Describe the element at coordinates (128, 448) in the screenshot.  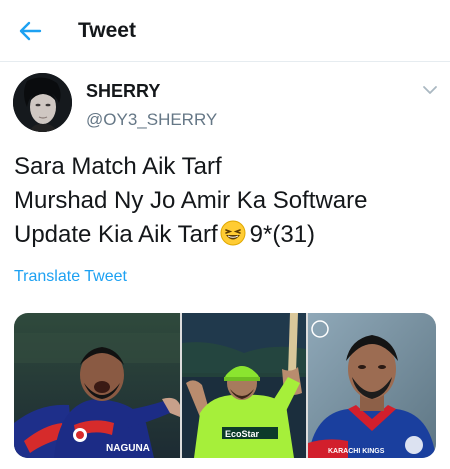
I see `photo-caption: NAGUNA` at that location.